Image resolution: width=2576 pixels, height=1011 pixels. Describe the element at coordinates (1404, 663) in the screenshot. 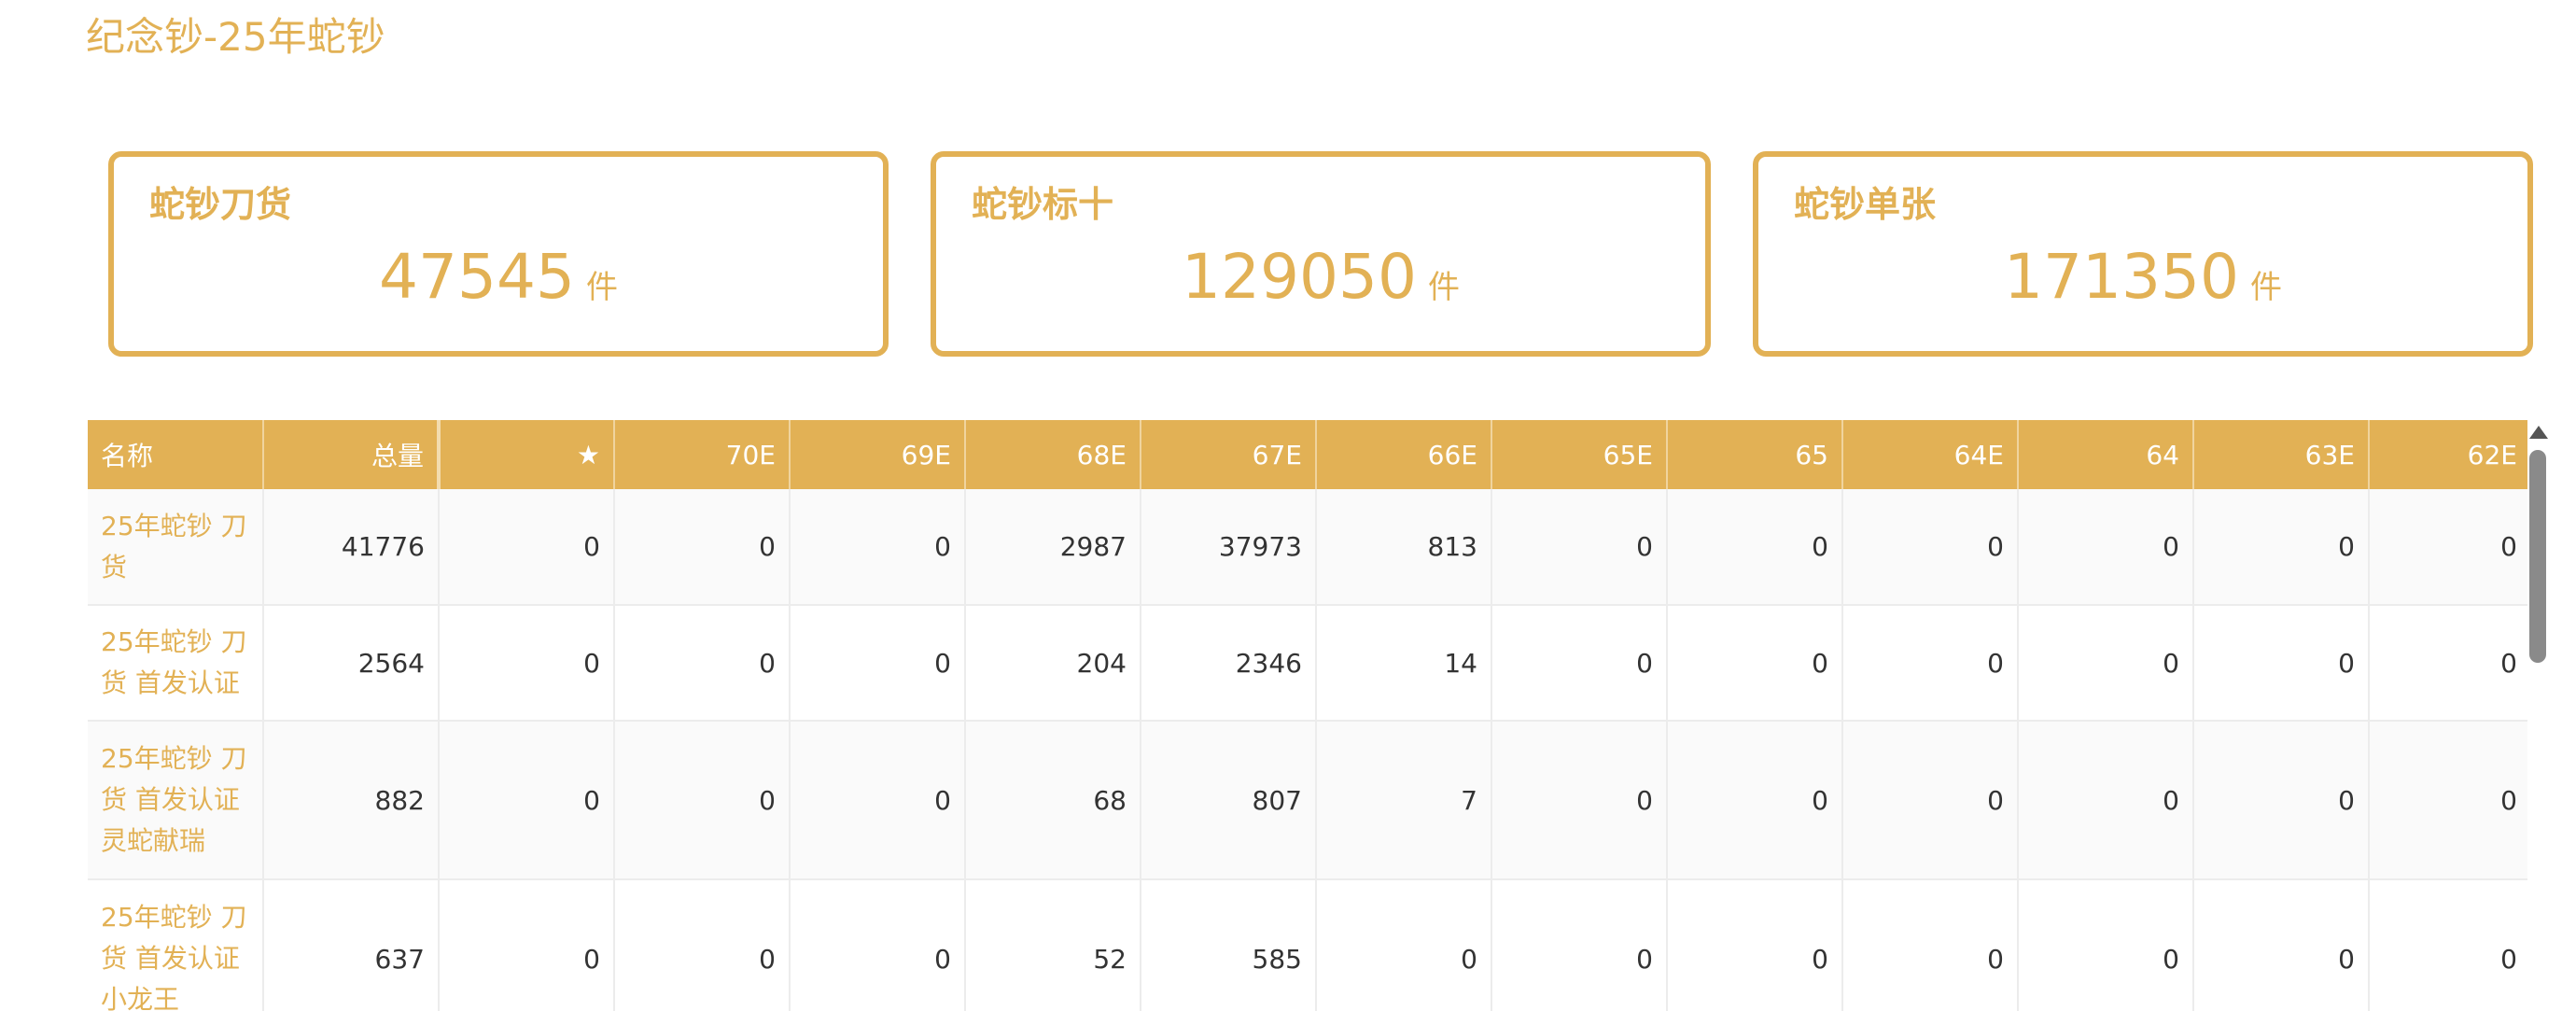

I see `table-cell: 14` at that location.